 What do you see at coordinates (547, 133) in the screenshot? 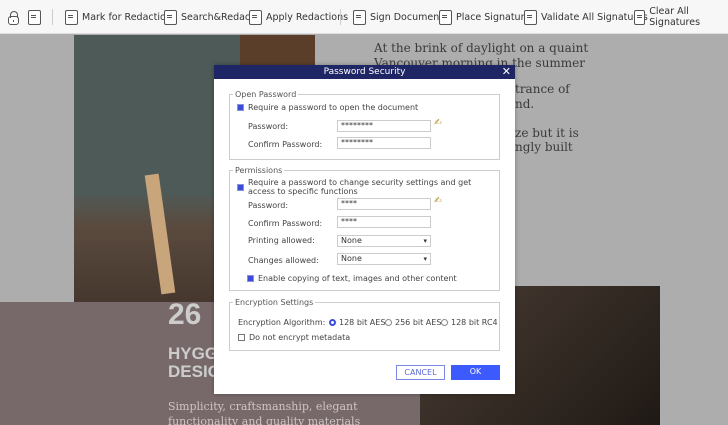
I see `body-text-line: ze but it is` at bounding box center [547, 133].